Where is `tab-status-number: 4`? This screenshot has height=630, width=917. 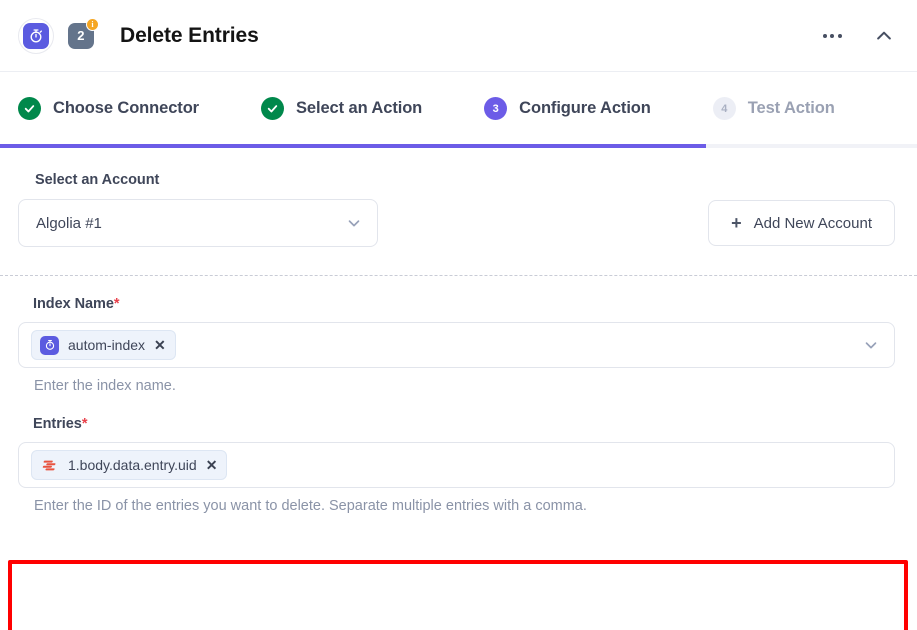 tab-status-number: 4 is located at coordinates (724, 108).